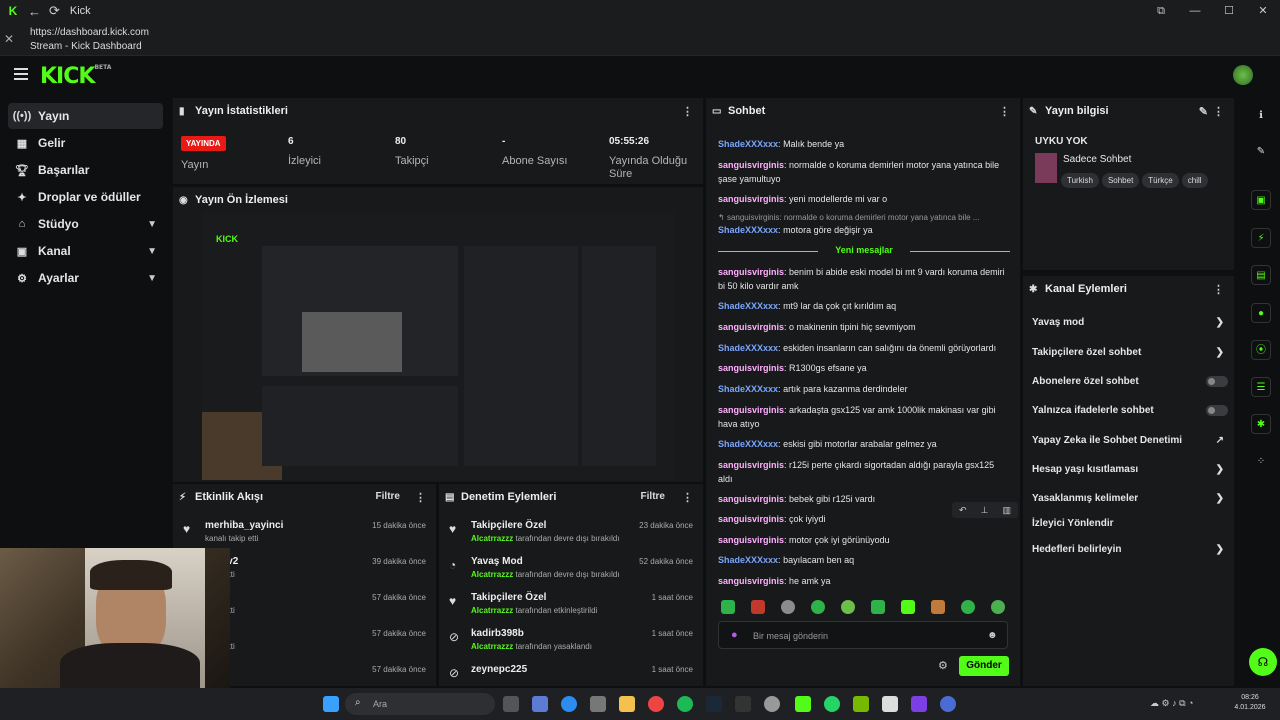  Describe the element at coordinates (1080, 180) in the screenshot. I see `tag: Turkish` at that location.